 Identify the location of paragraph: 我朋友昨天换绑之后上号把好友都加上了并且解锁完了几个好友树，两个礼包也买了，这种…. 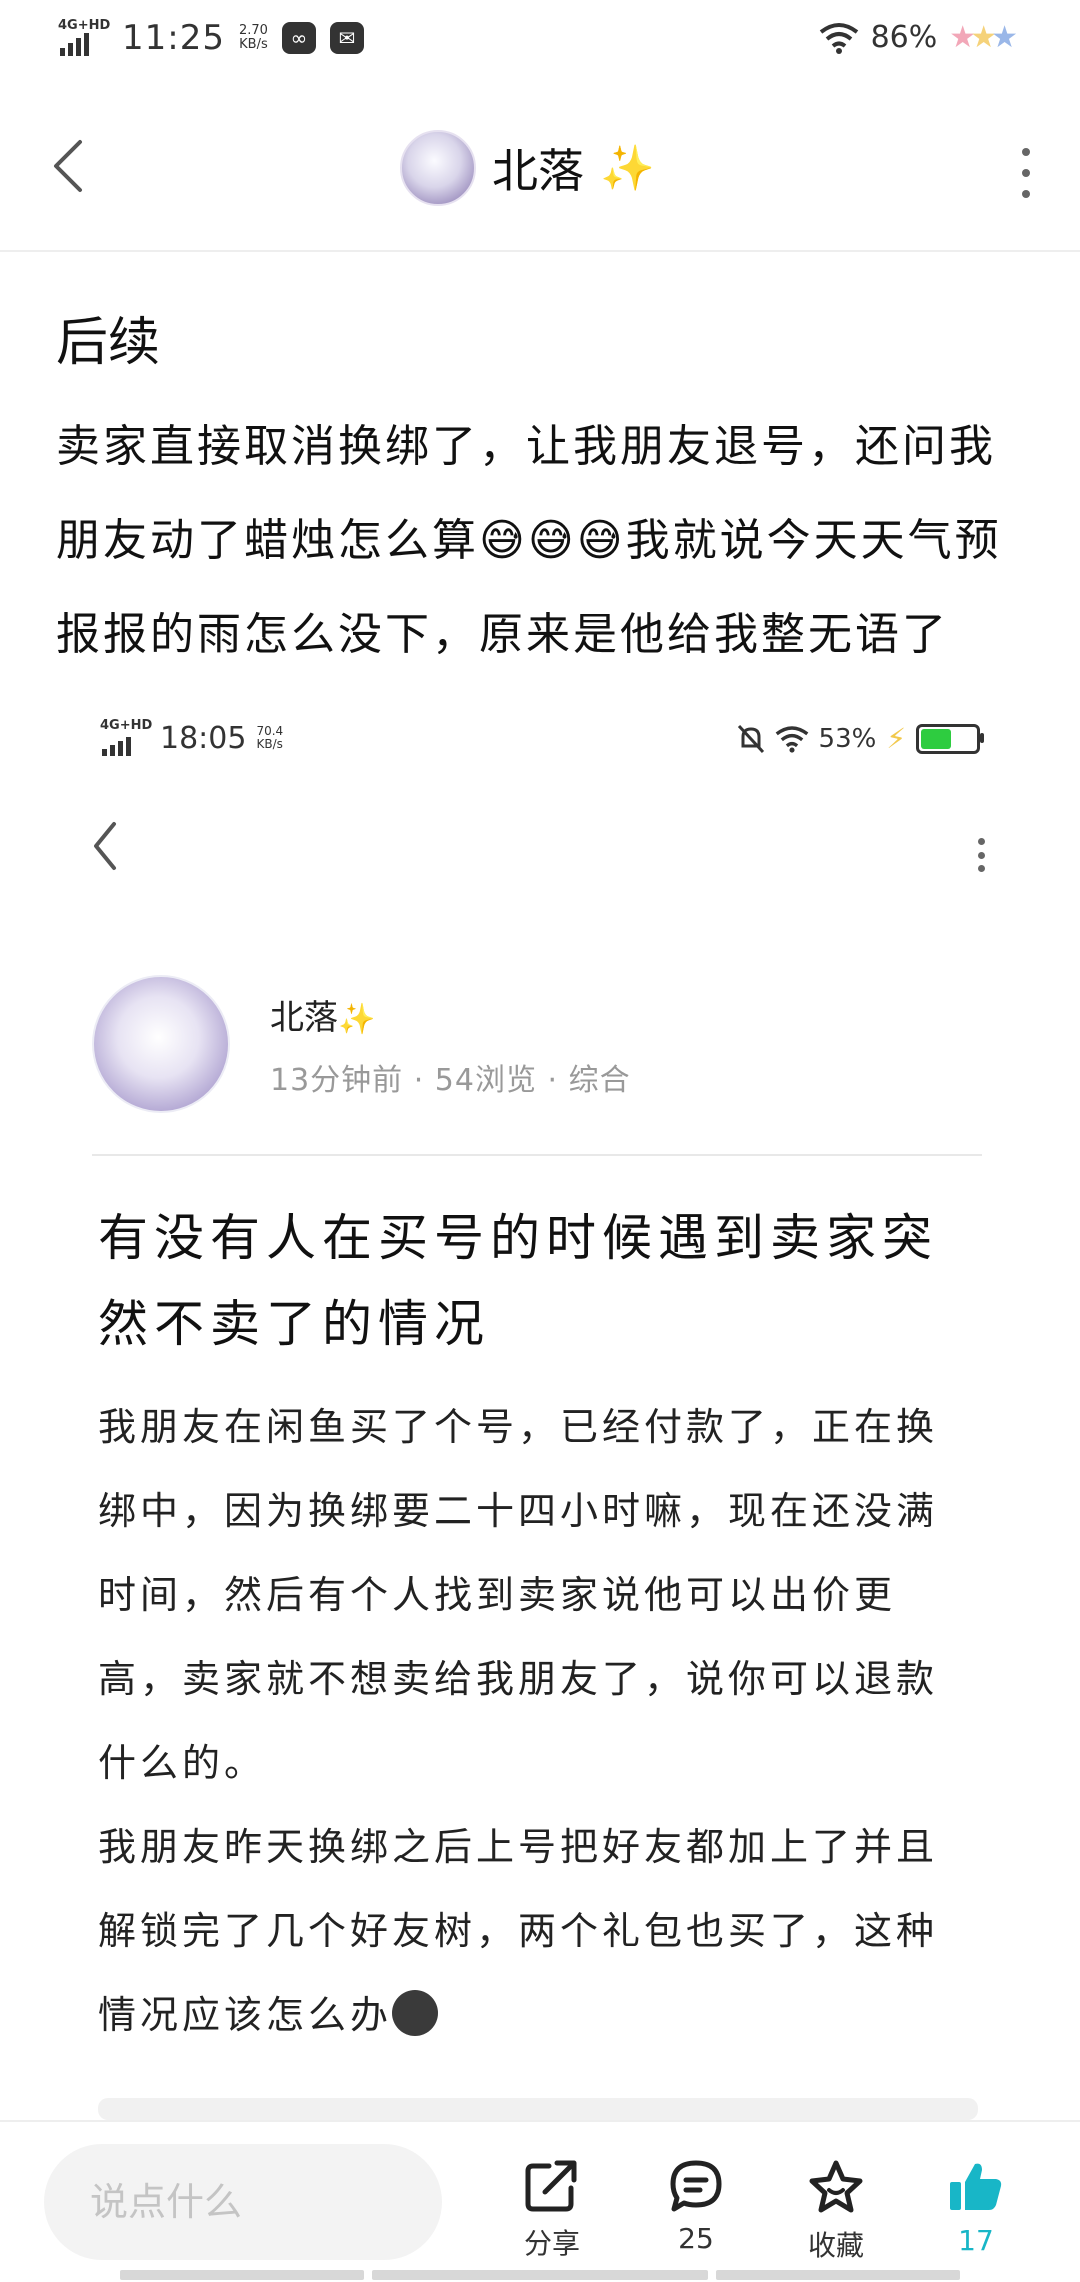
(518, 1931).